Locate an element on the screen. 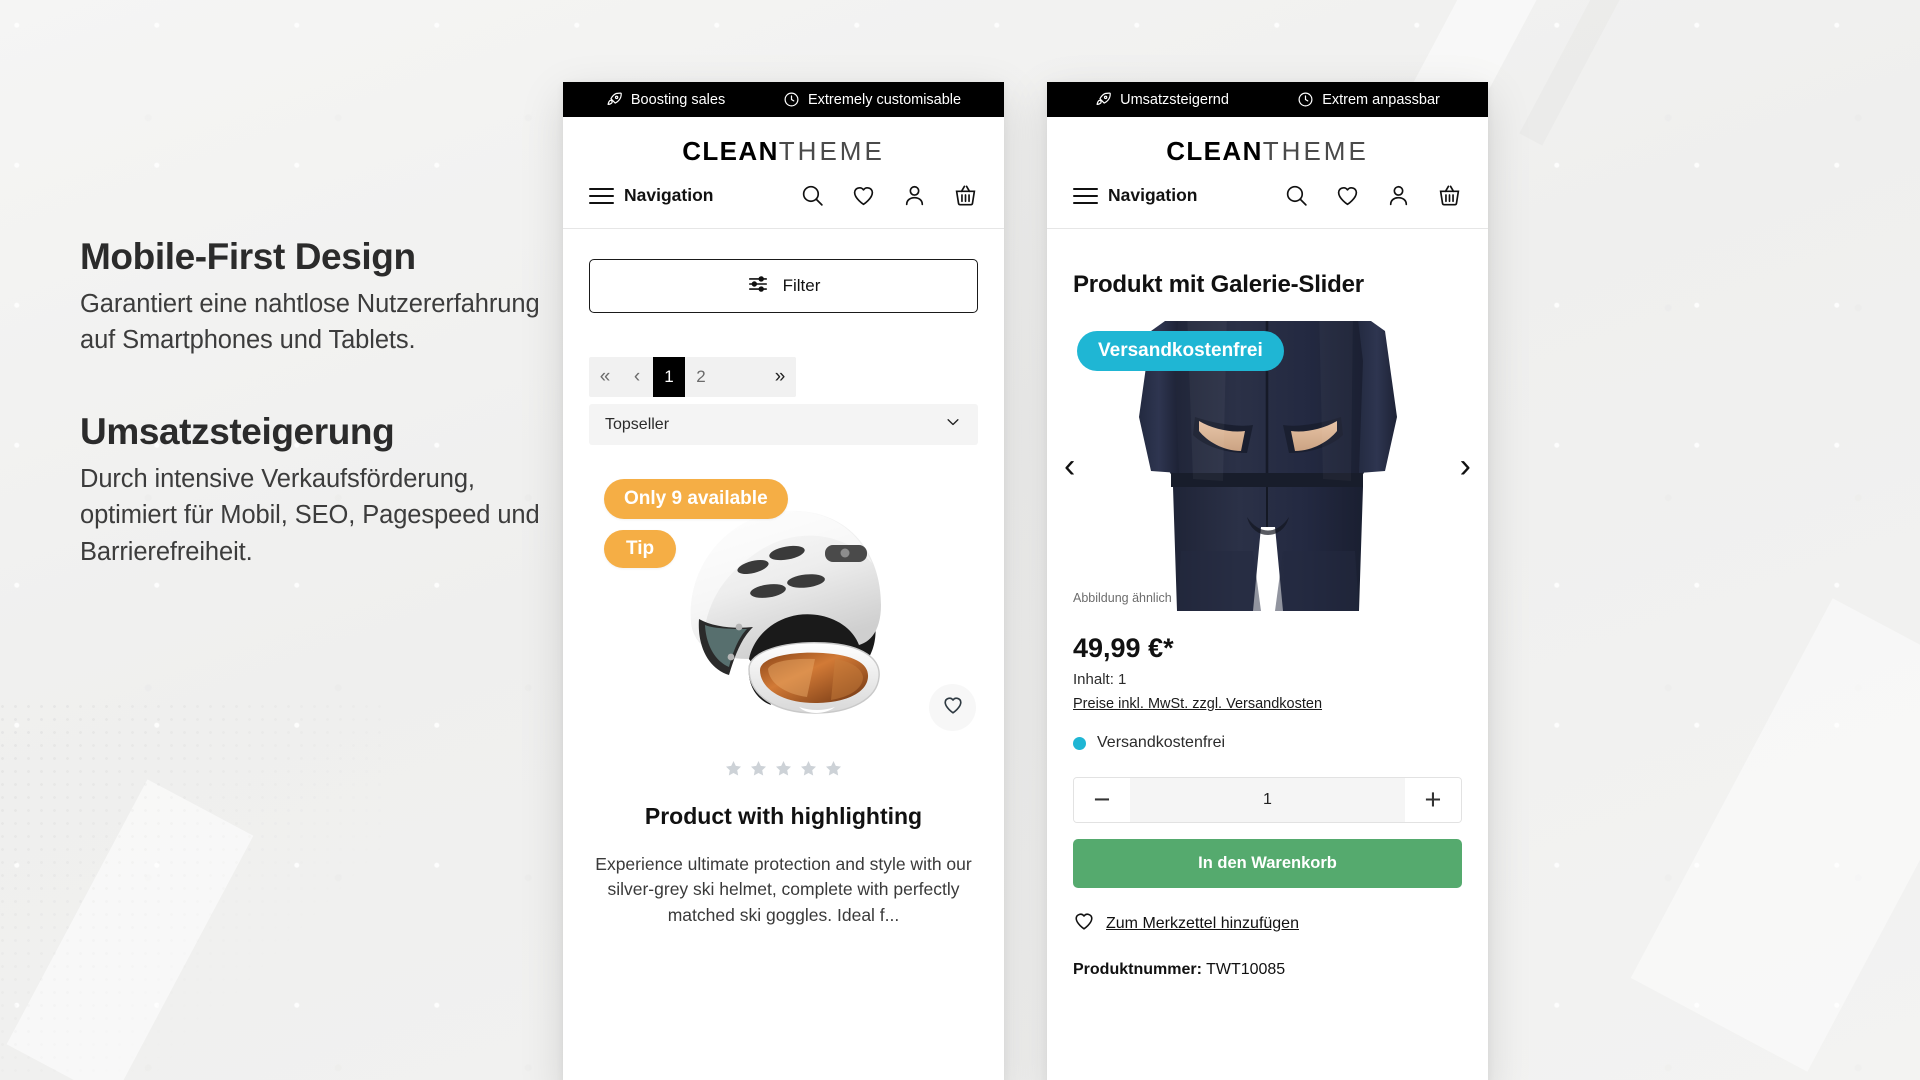 This screenshot has width=1920, height=1080. quantity-input: 1 is located at coordinates (1267, 800).